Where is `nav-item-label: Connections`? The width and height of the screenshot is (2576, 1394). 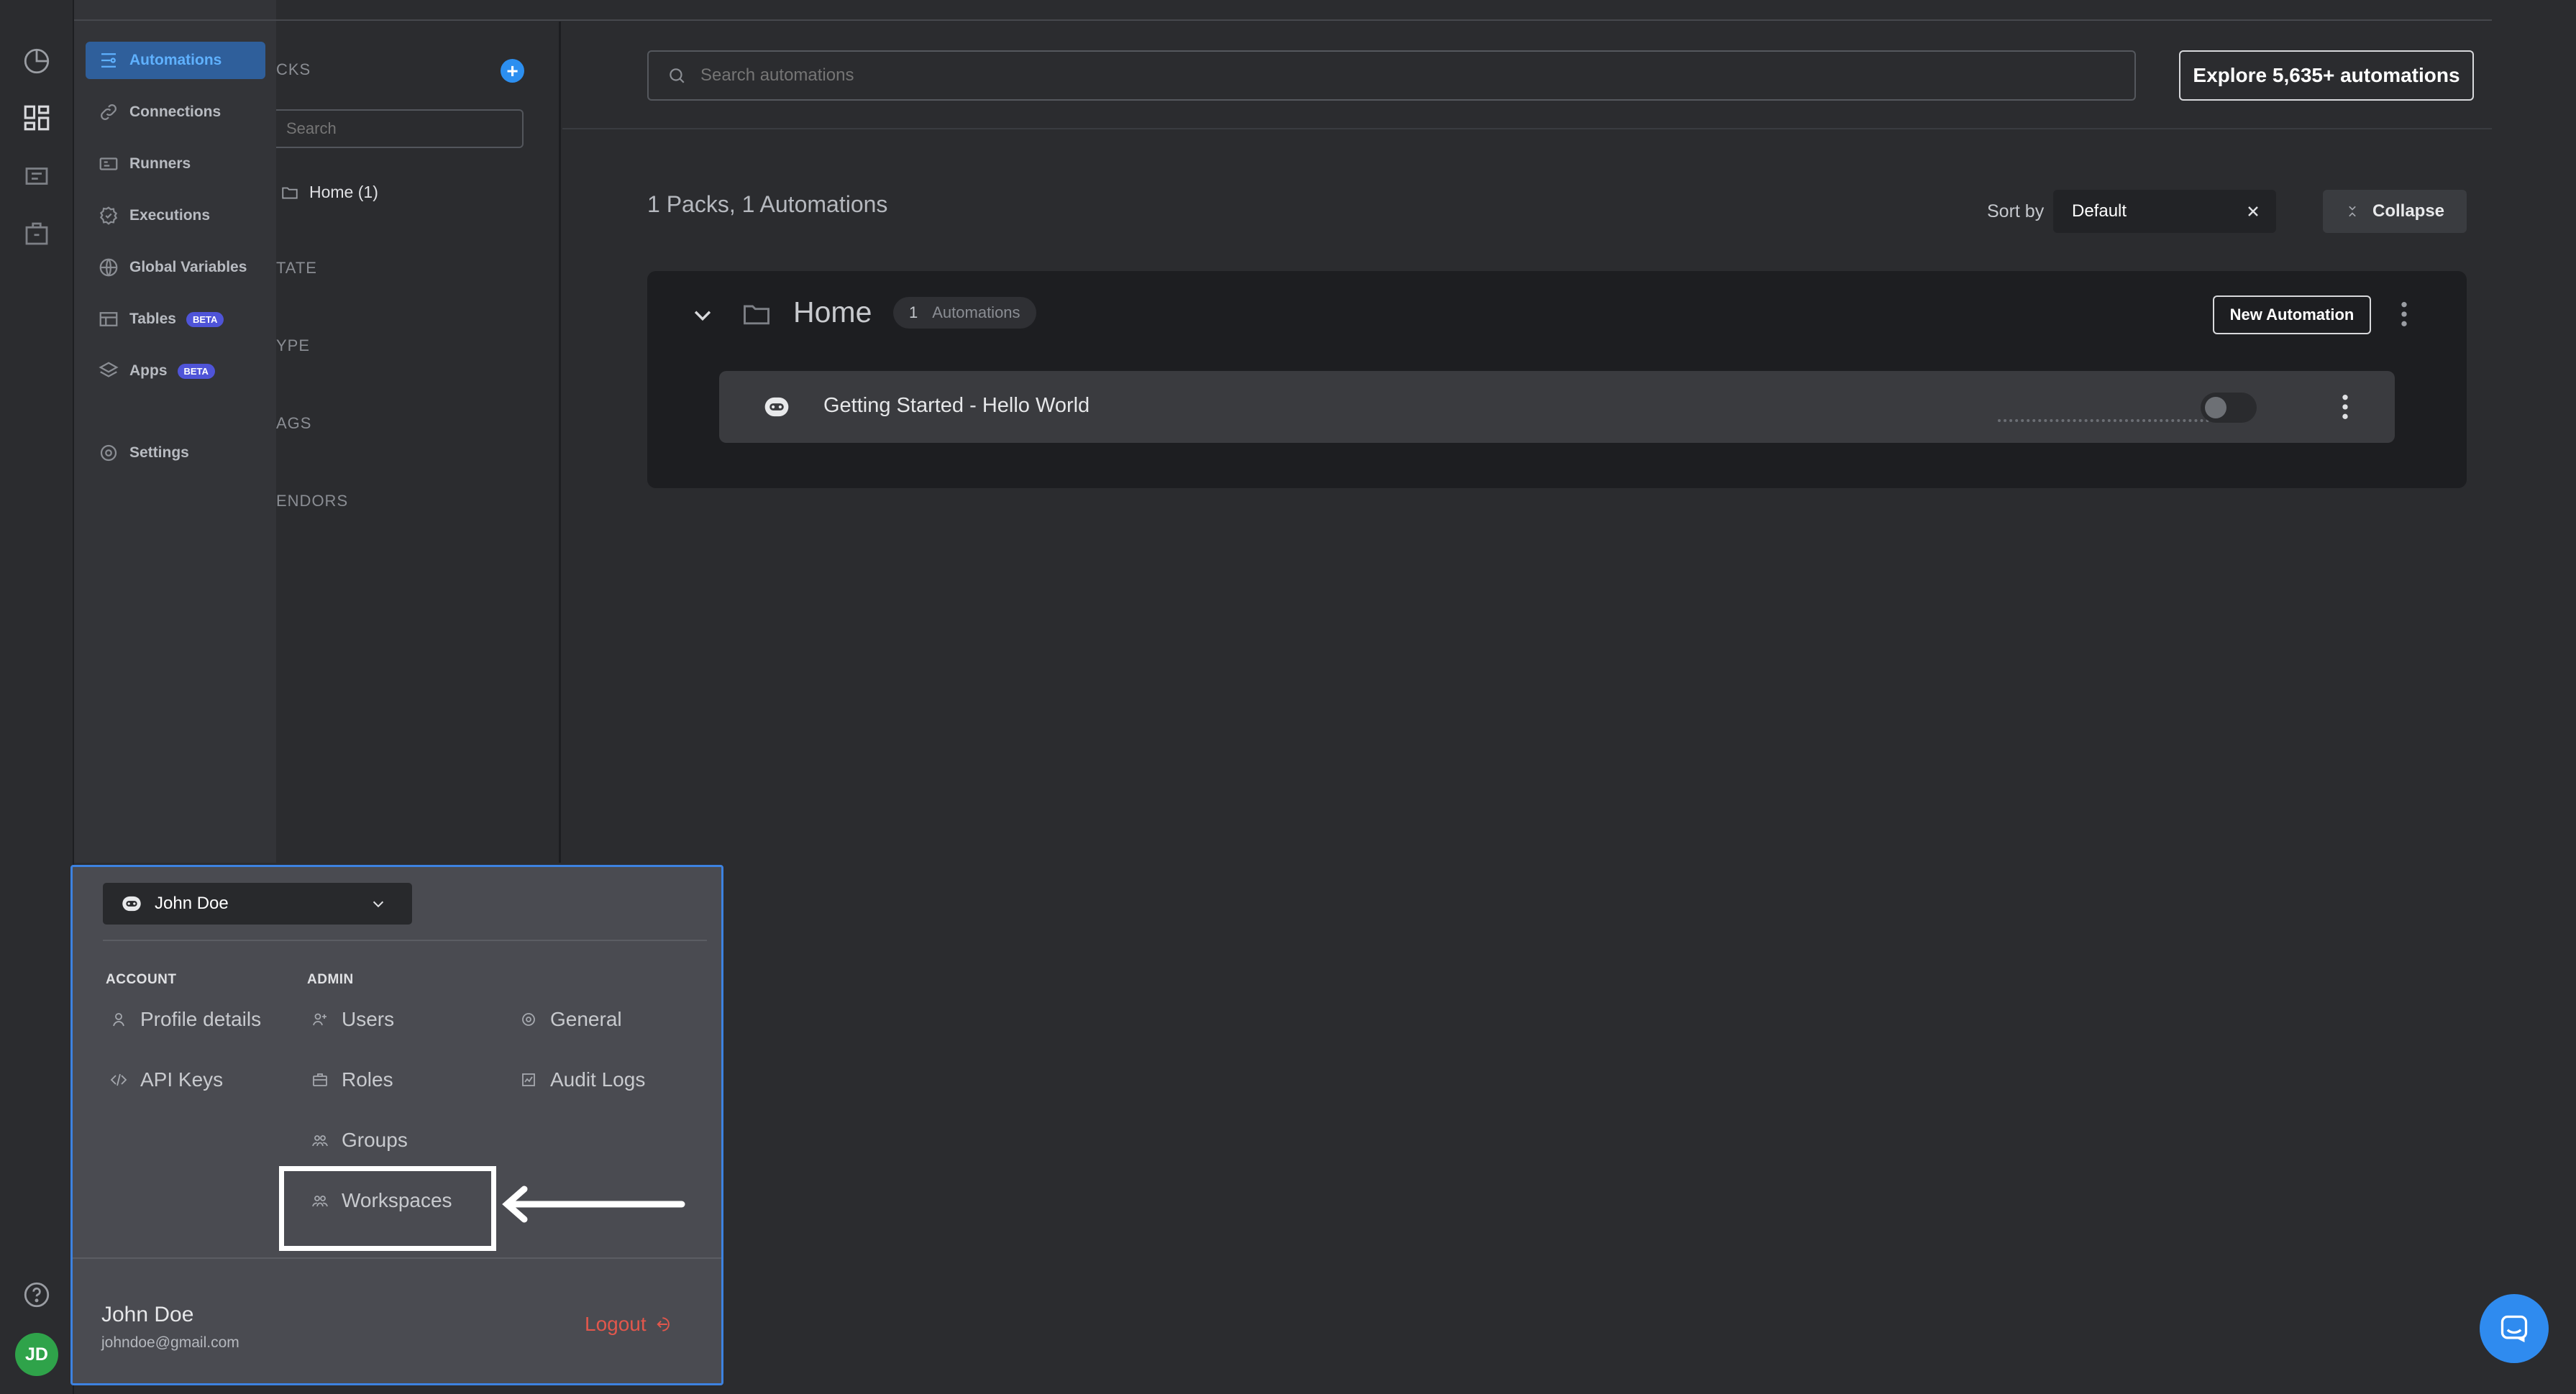 nav-item-label: Connections is located at coordinates (175, 112).